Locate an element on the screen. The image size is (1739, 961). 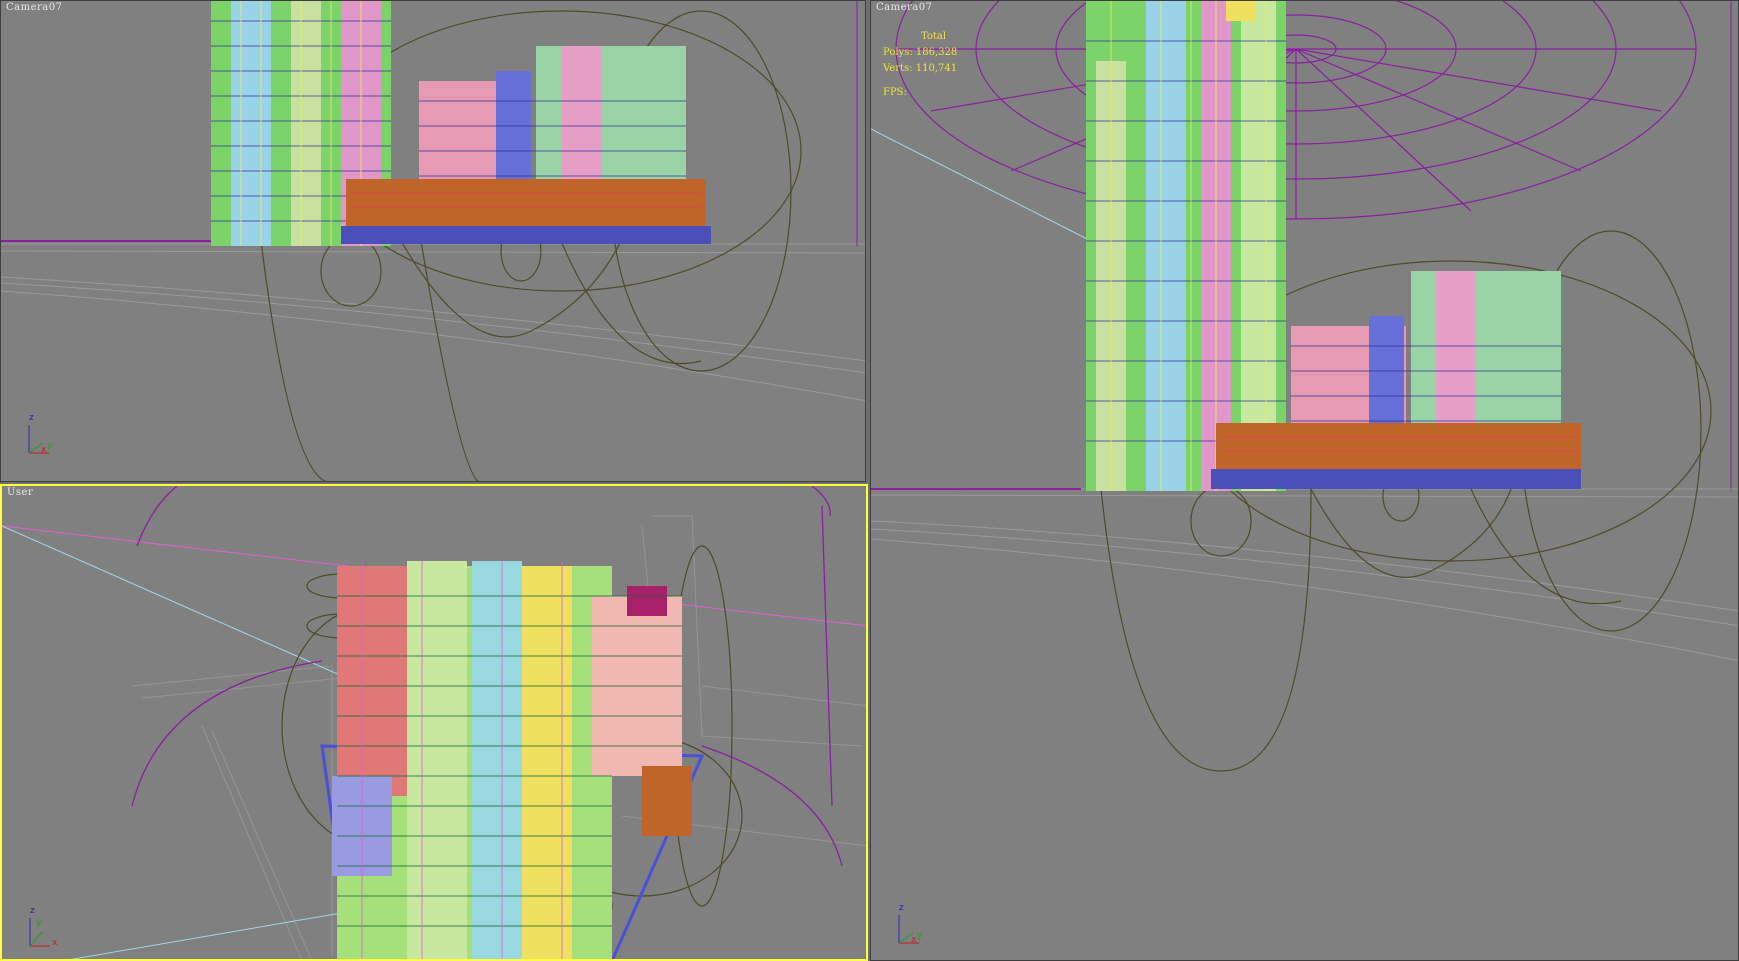
stats-polys-value: 186,328 is located at coordinates (936, 52).